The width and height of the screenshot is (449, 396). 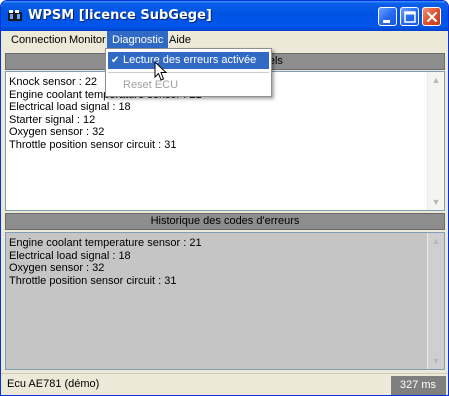 I want to click on checkmark-icon: ✔, so click(x=115, y=60).